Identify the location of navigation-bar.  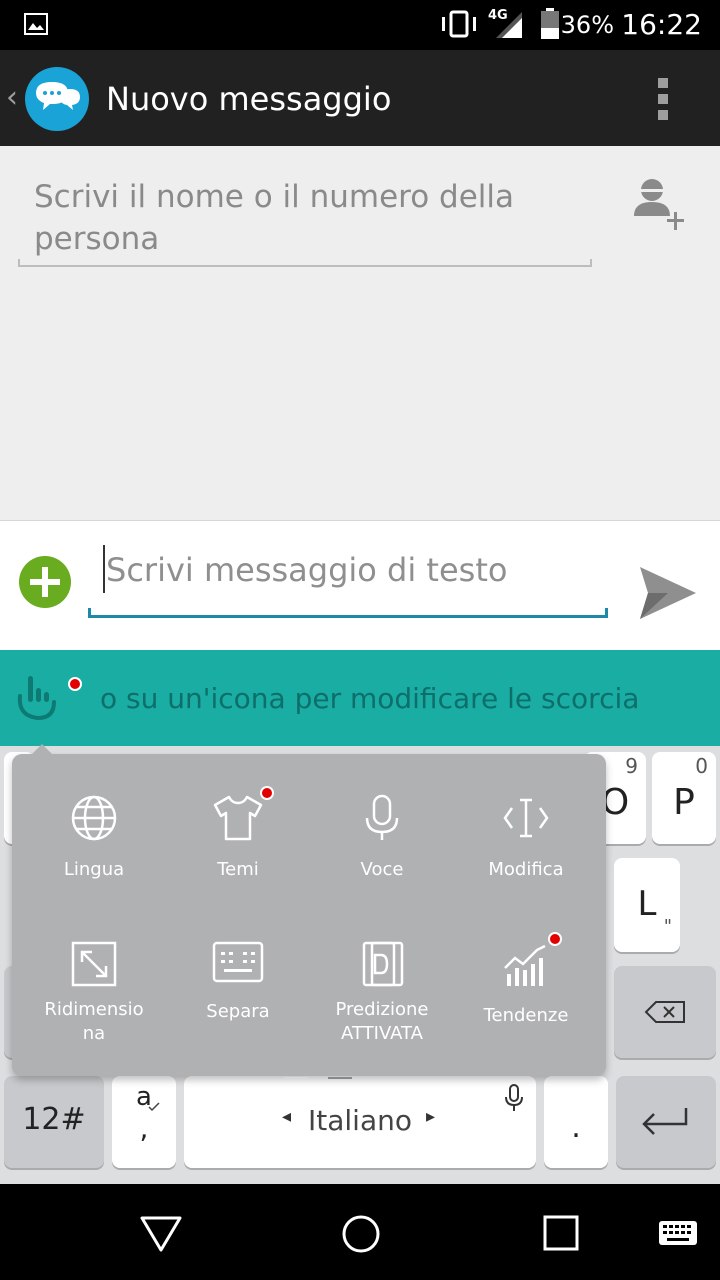
(360, 1232).